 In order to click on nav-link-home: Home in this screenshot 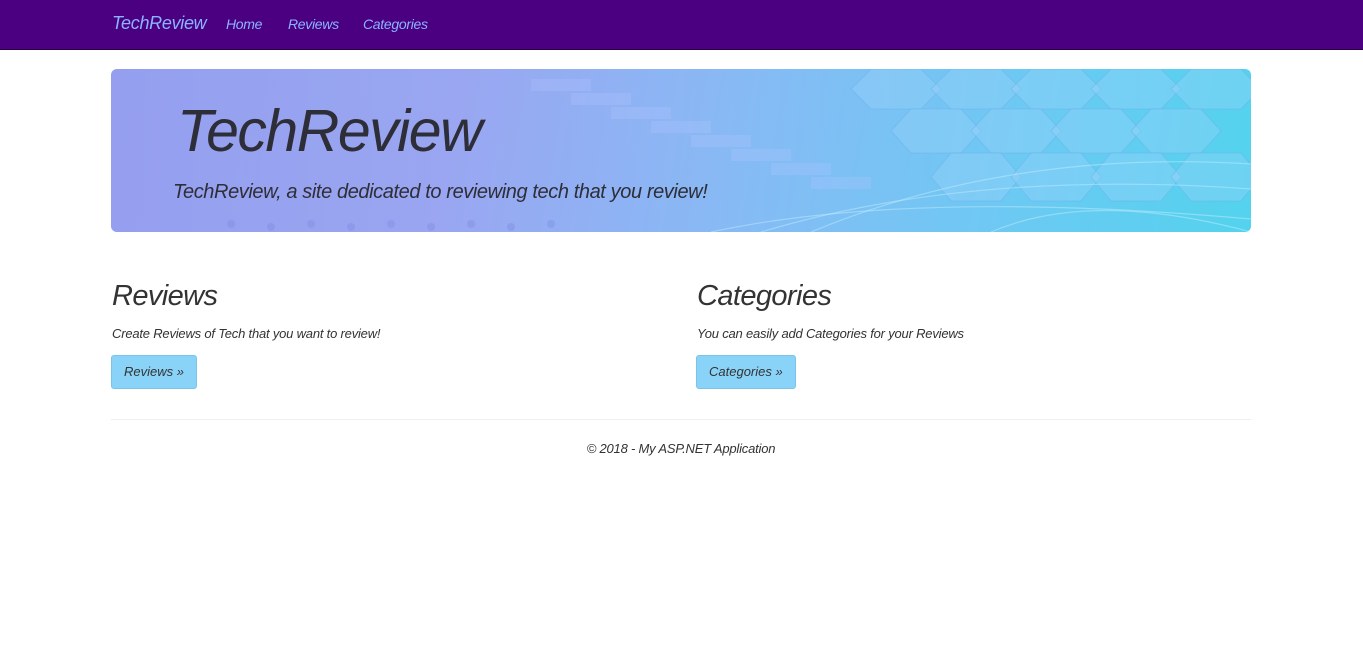, I will do `click(244, 24)`.